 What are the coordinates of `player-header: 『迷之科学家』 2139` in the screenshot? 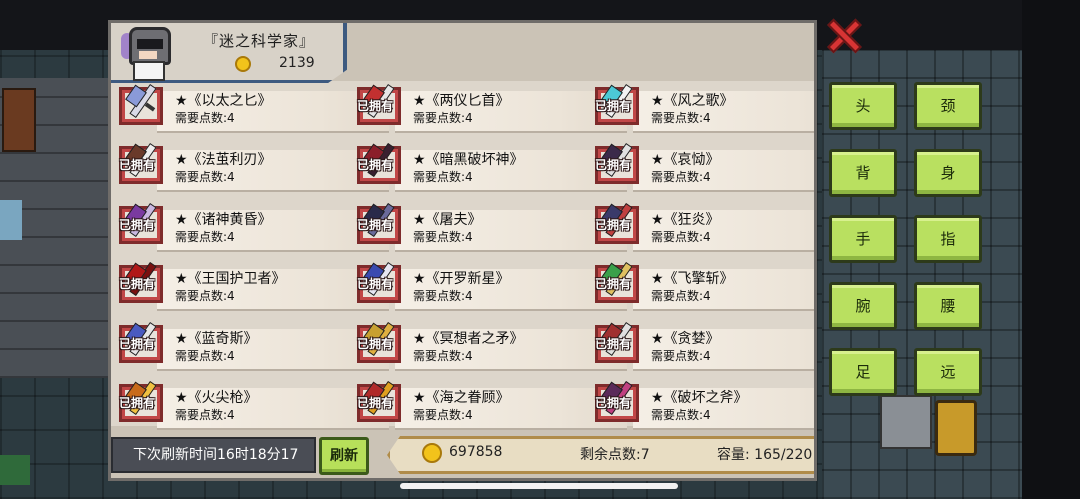 It's located at (229, 53).